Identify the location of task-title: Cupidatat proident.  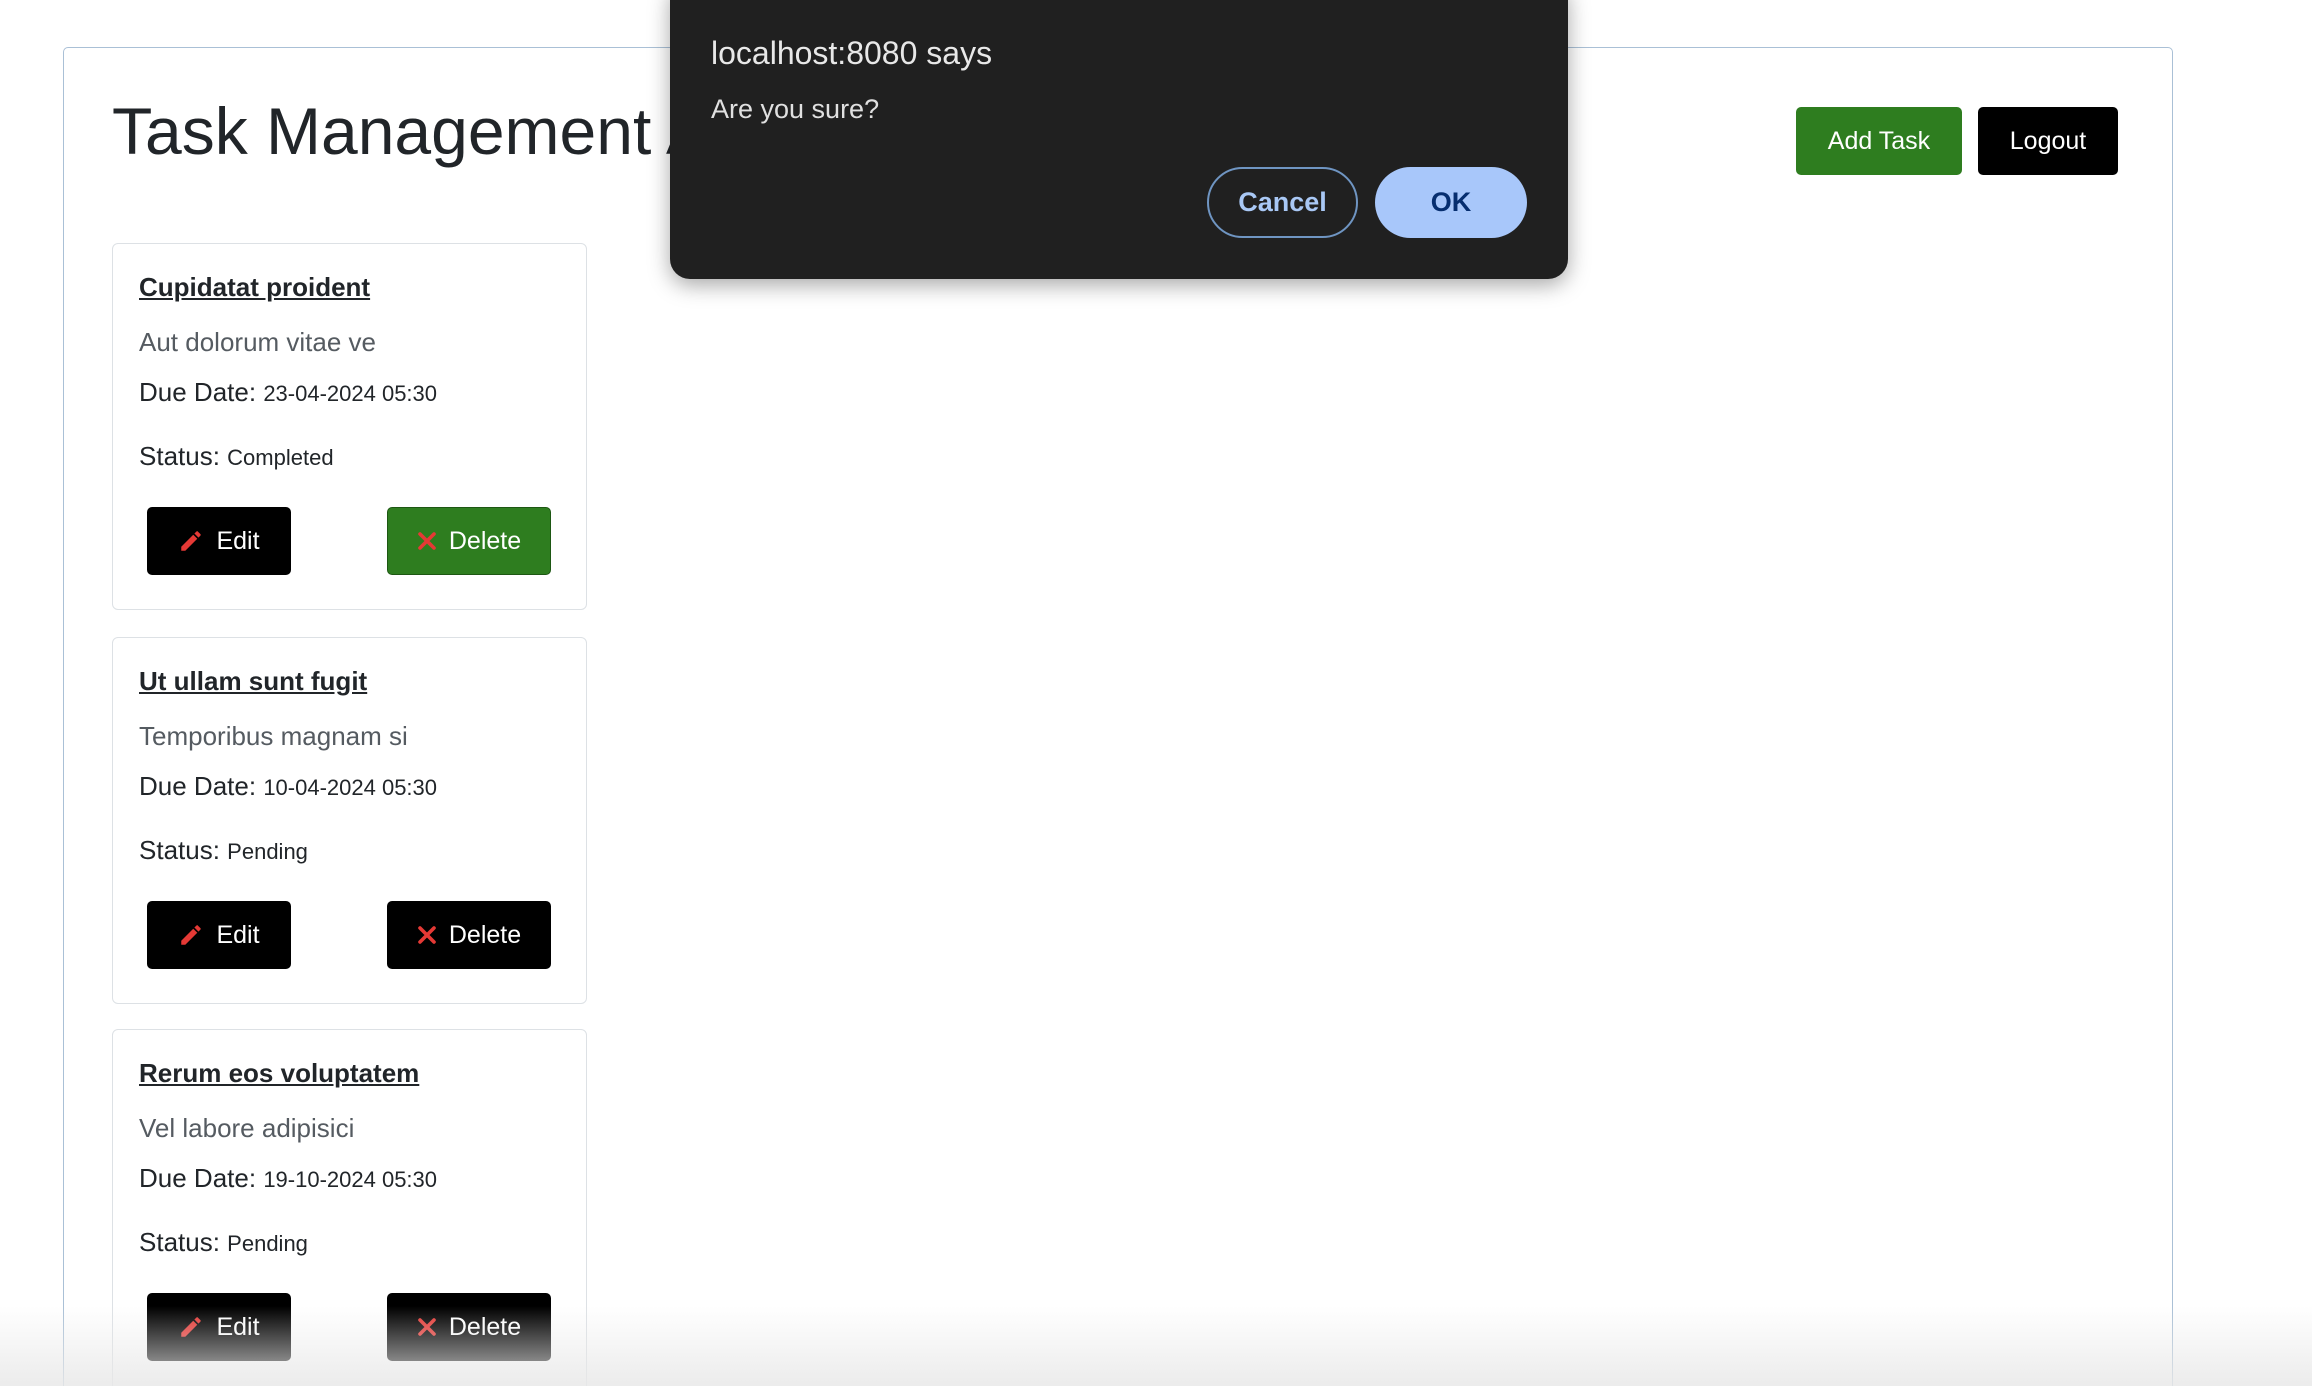
(254, 287).